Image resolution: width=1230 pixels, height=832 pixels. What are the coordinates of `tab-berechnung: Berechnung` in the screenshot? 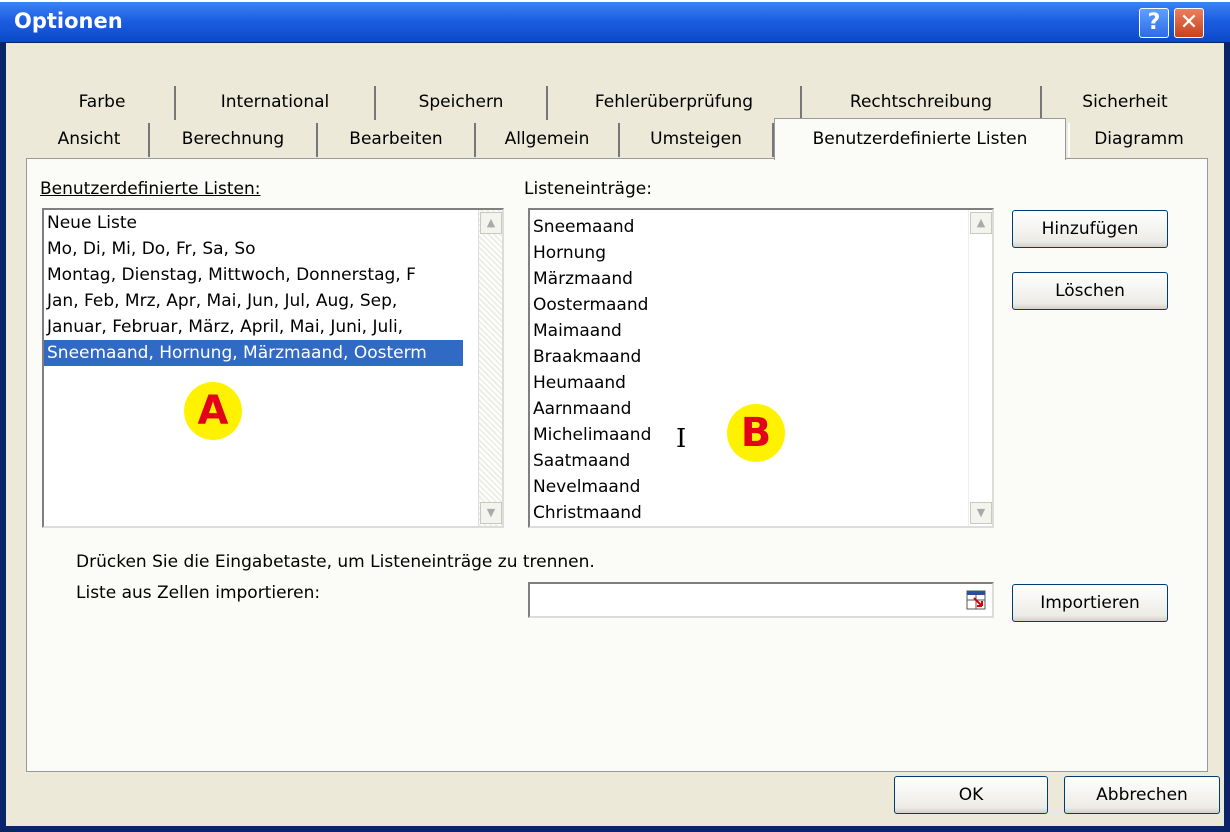 It's located at (234, 140).